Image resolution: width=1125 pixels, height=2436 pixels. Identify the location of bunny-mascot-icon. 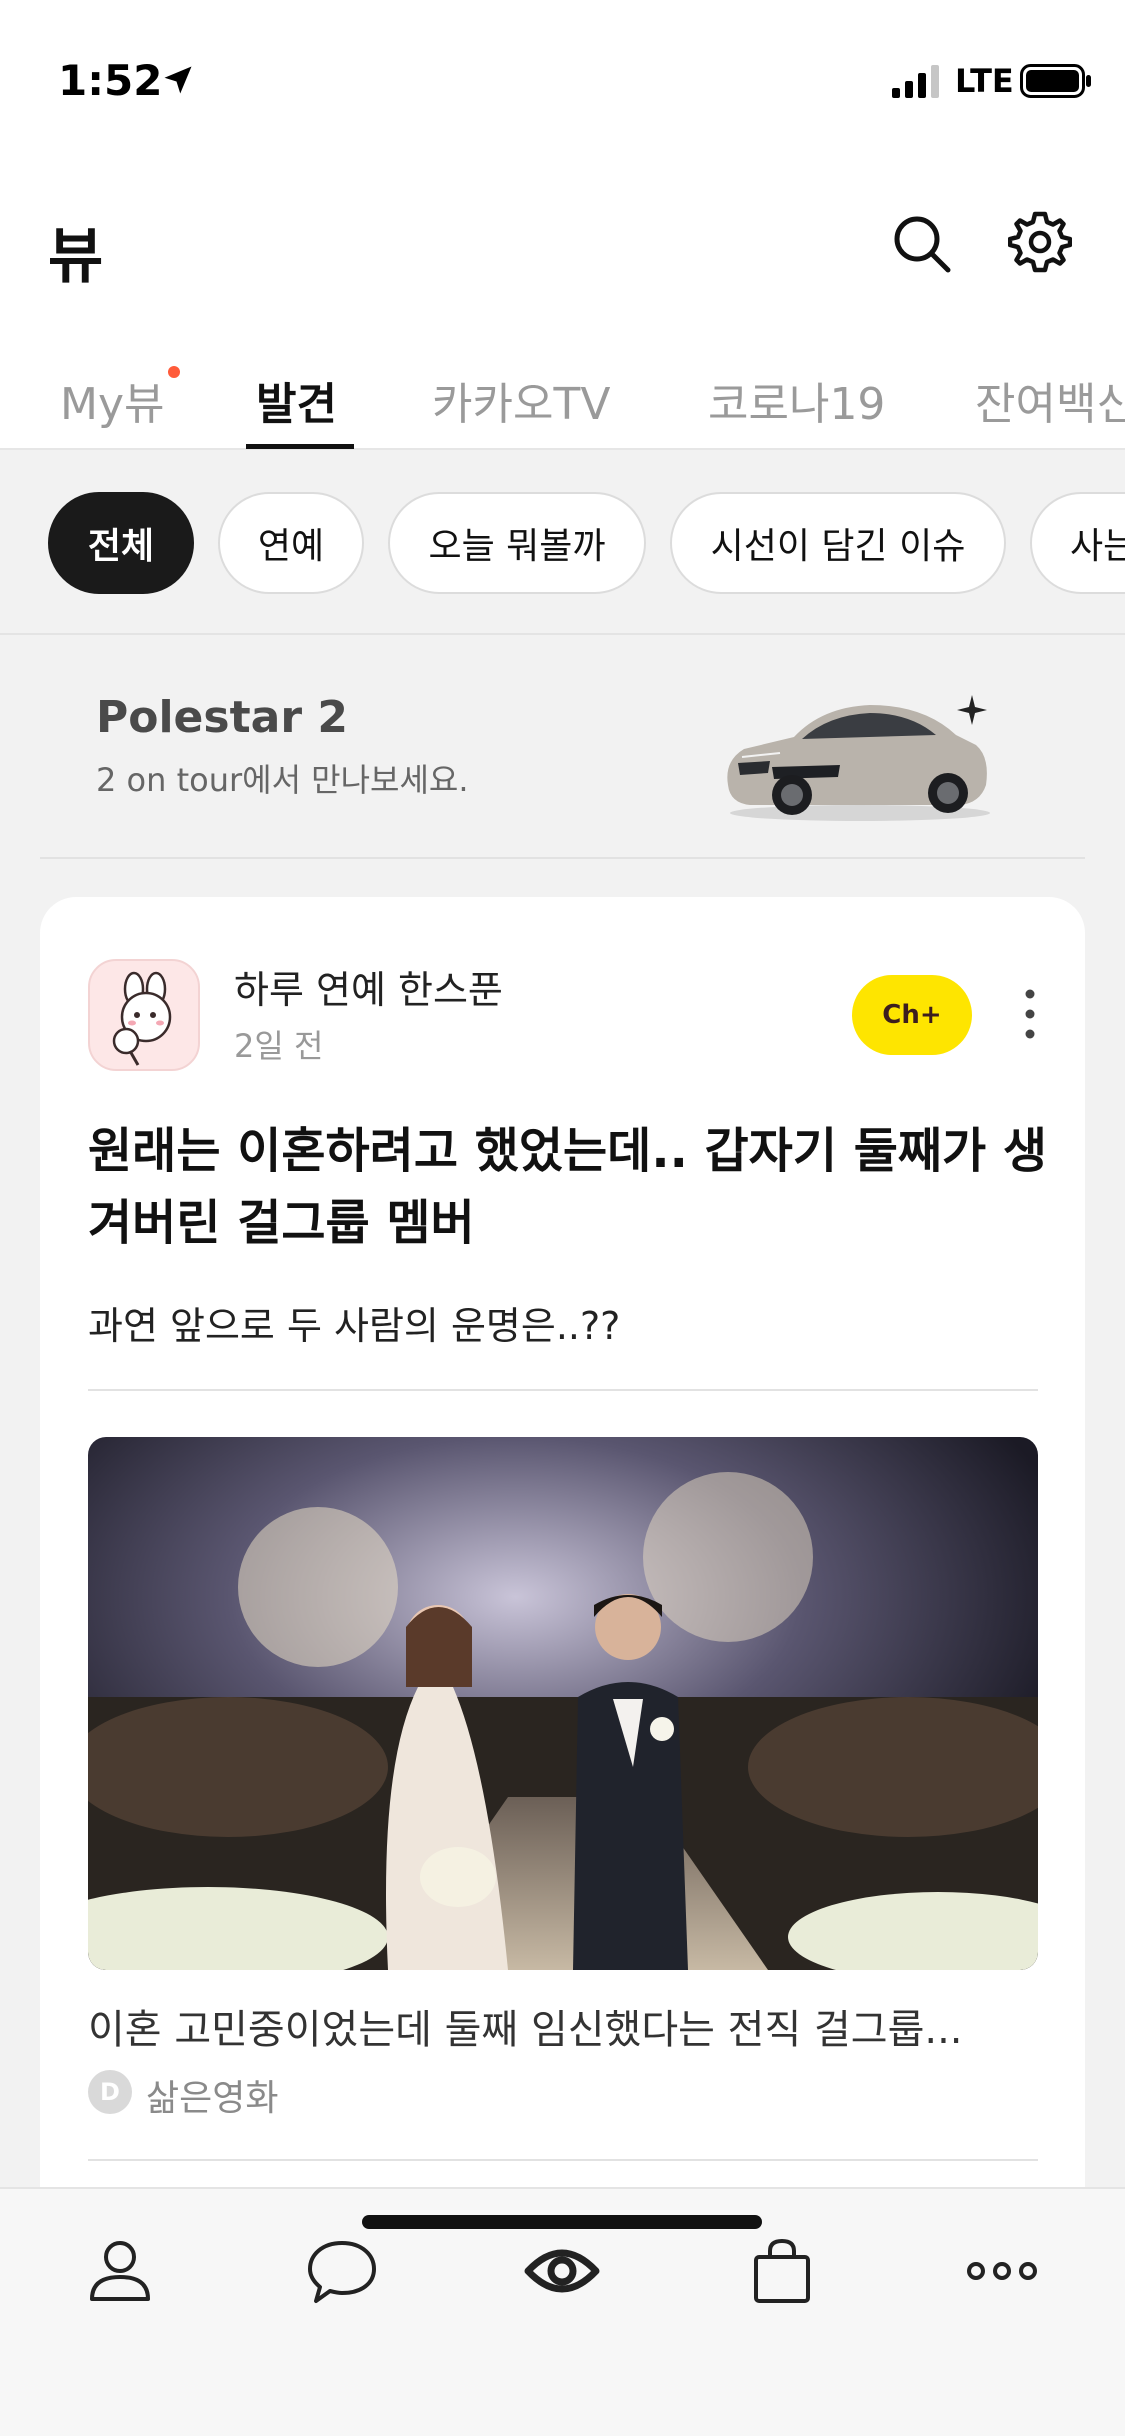
(142, 1018).